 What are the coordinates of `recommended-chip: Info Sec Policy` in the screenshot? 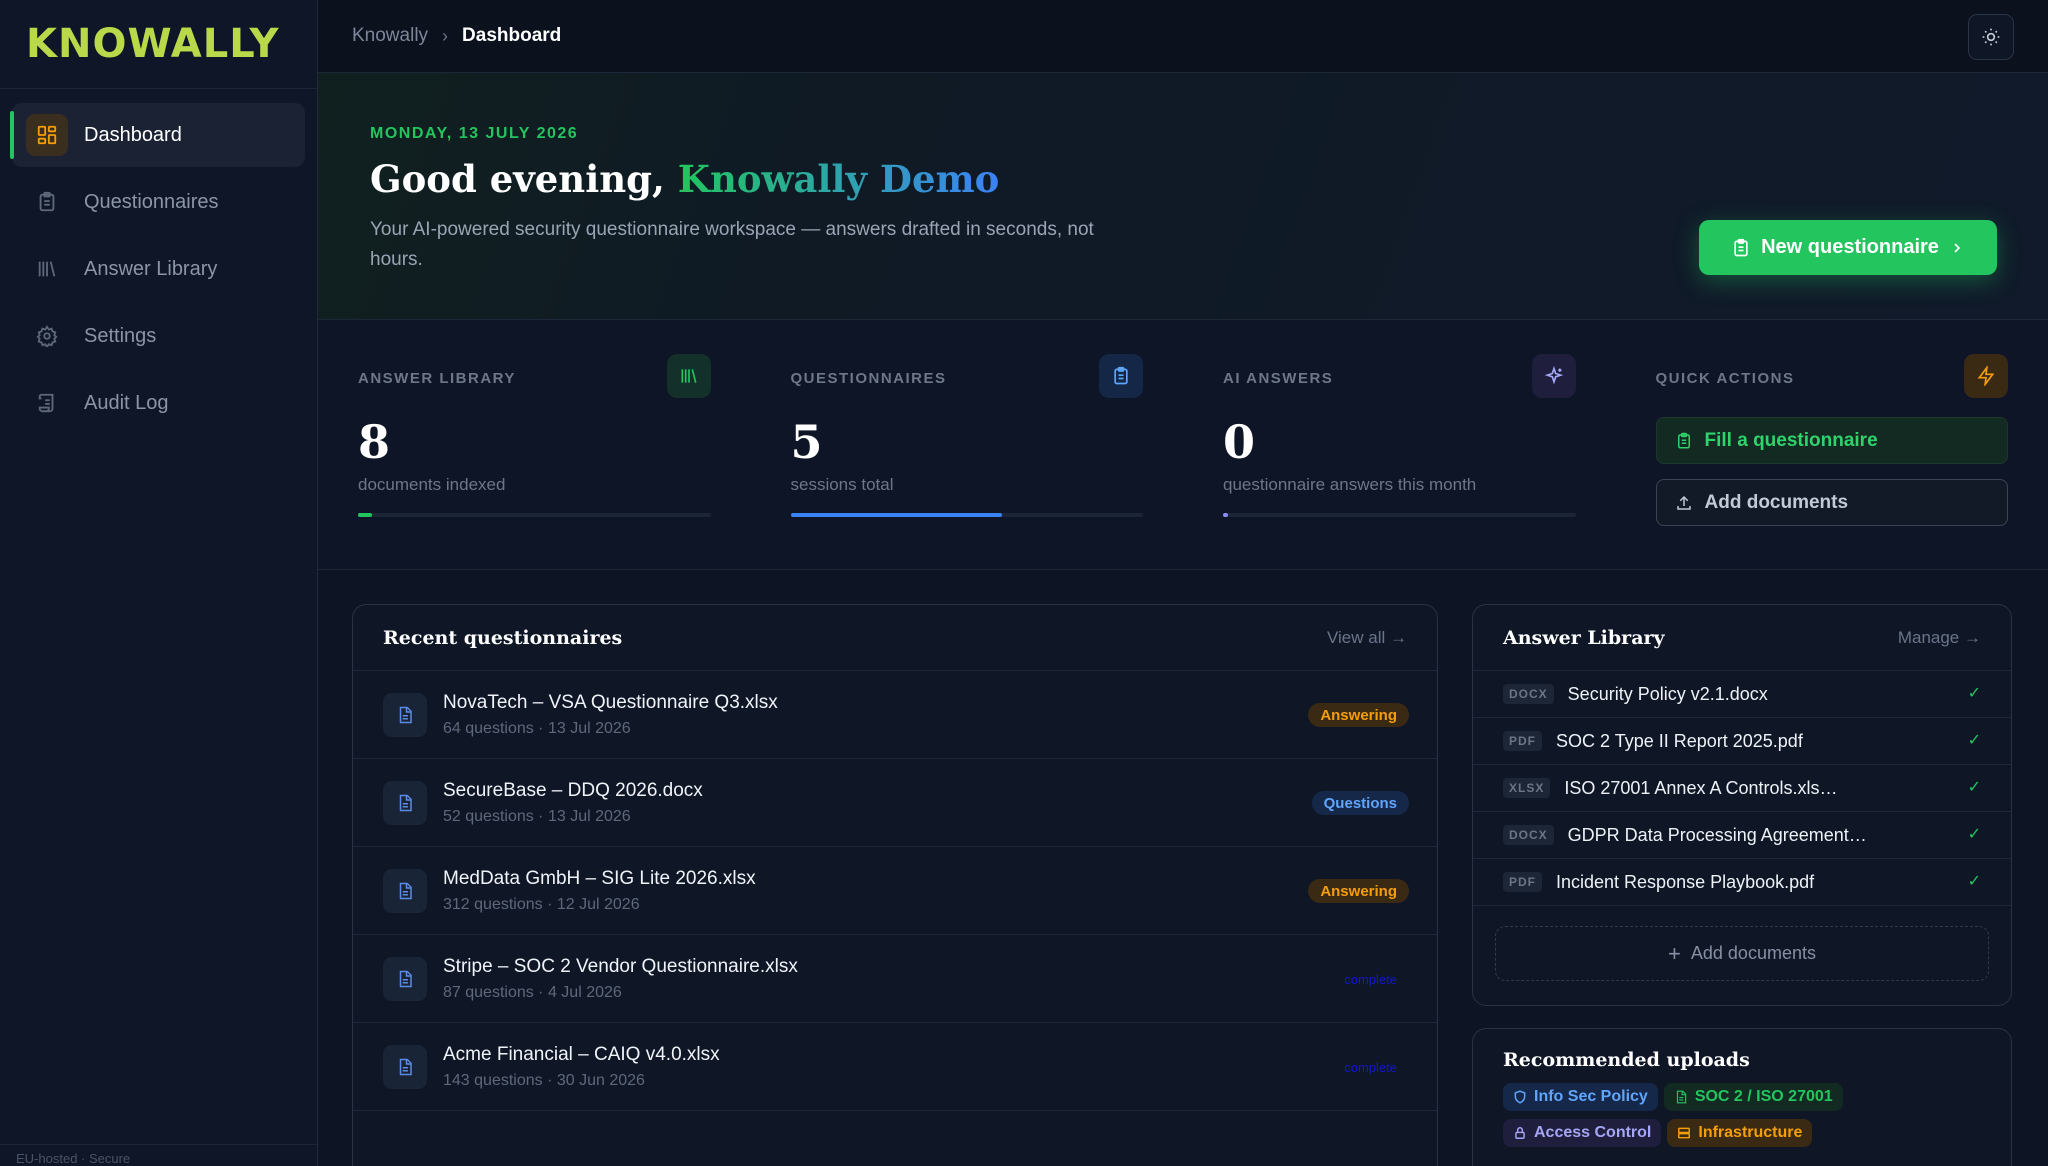 It's located at (1580, 1097).